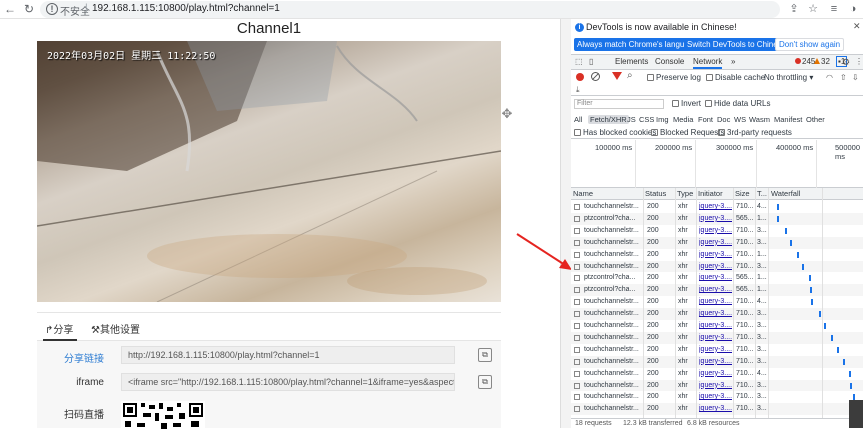  I want to click on gear-icon: ⚙, so click(846, 62).